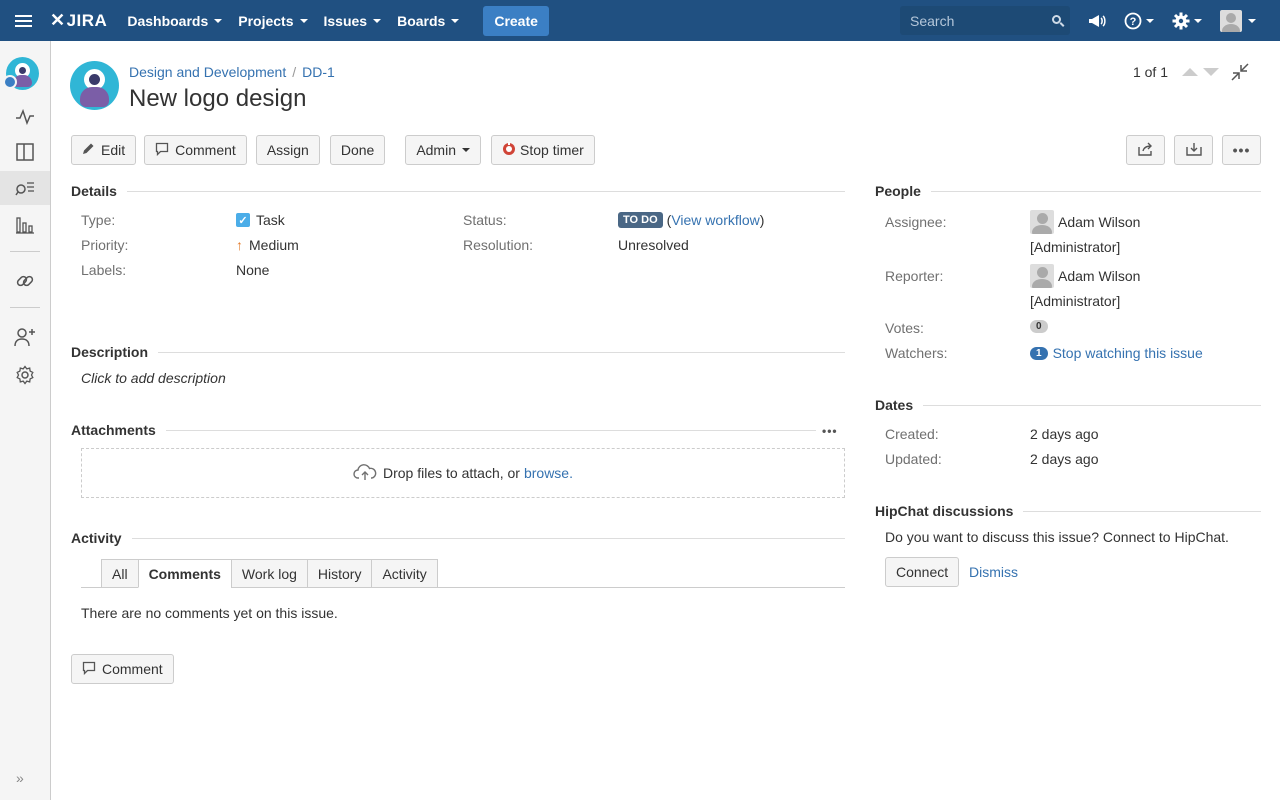  What do you see at coordinates (922, 572) in the screenshot?
I see `connect-button: Connect` at bounding box center [922, 572].